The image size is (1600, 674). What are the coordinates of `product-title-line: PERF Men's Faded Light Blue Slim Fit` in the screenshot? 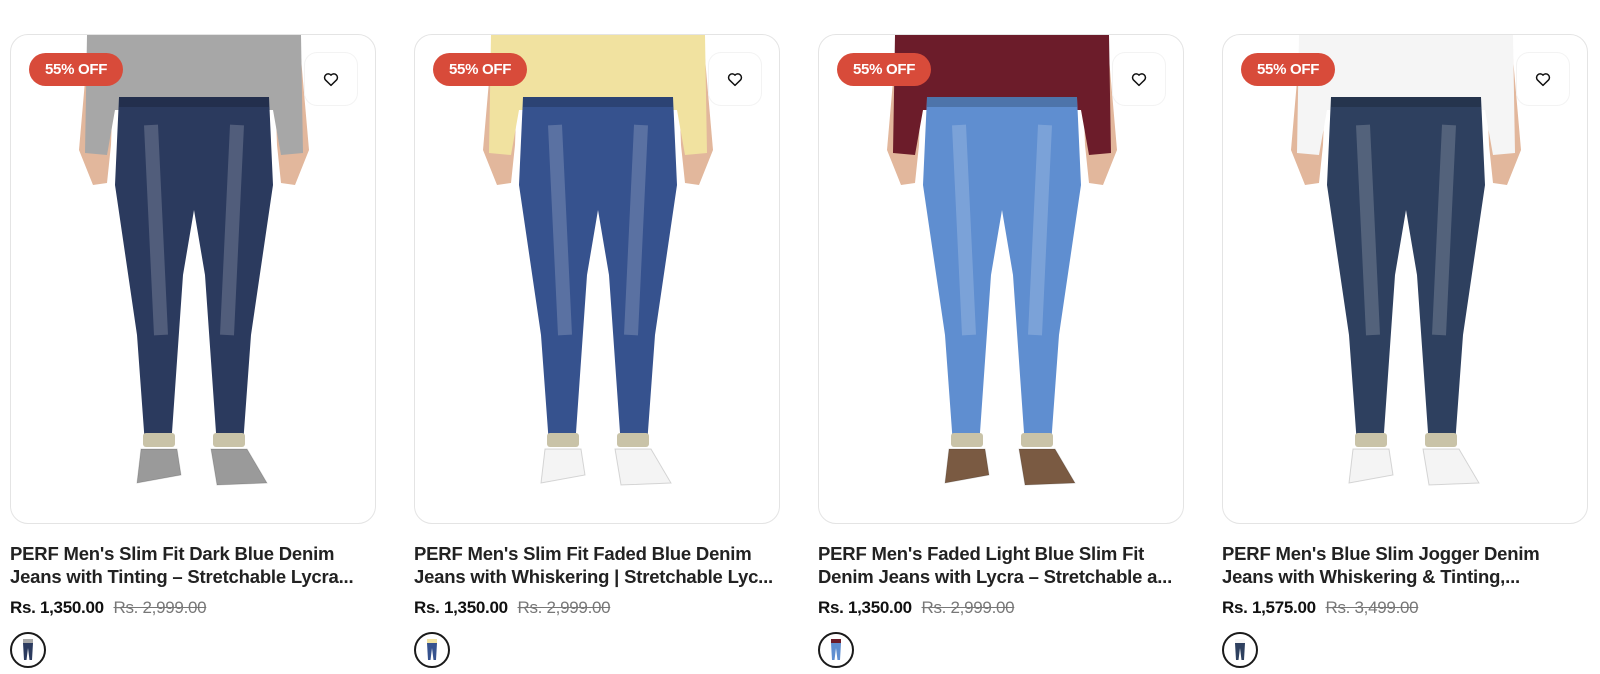 It's located at (999, 553).